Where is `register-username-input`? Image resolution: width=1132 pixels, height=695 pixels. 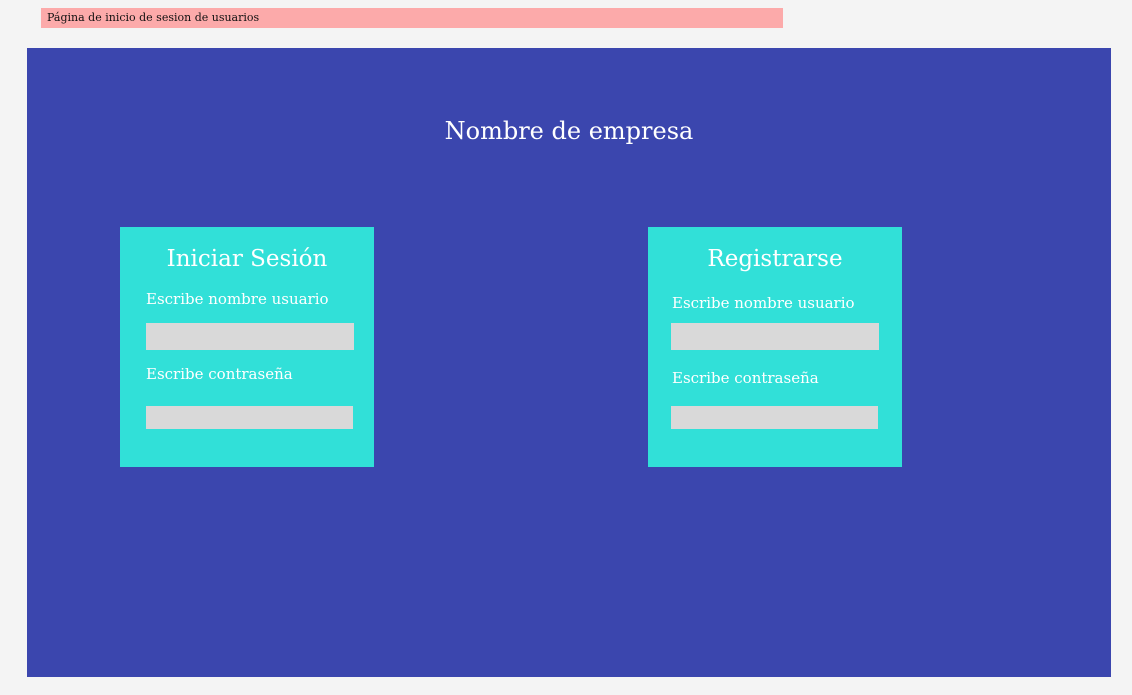 register-username-input is located at coordinates (775, 336).